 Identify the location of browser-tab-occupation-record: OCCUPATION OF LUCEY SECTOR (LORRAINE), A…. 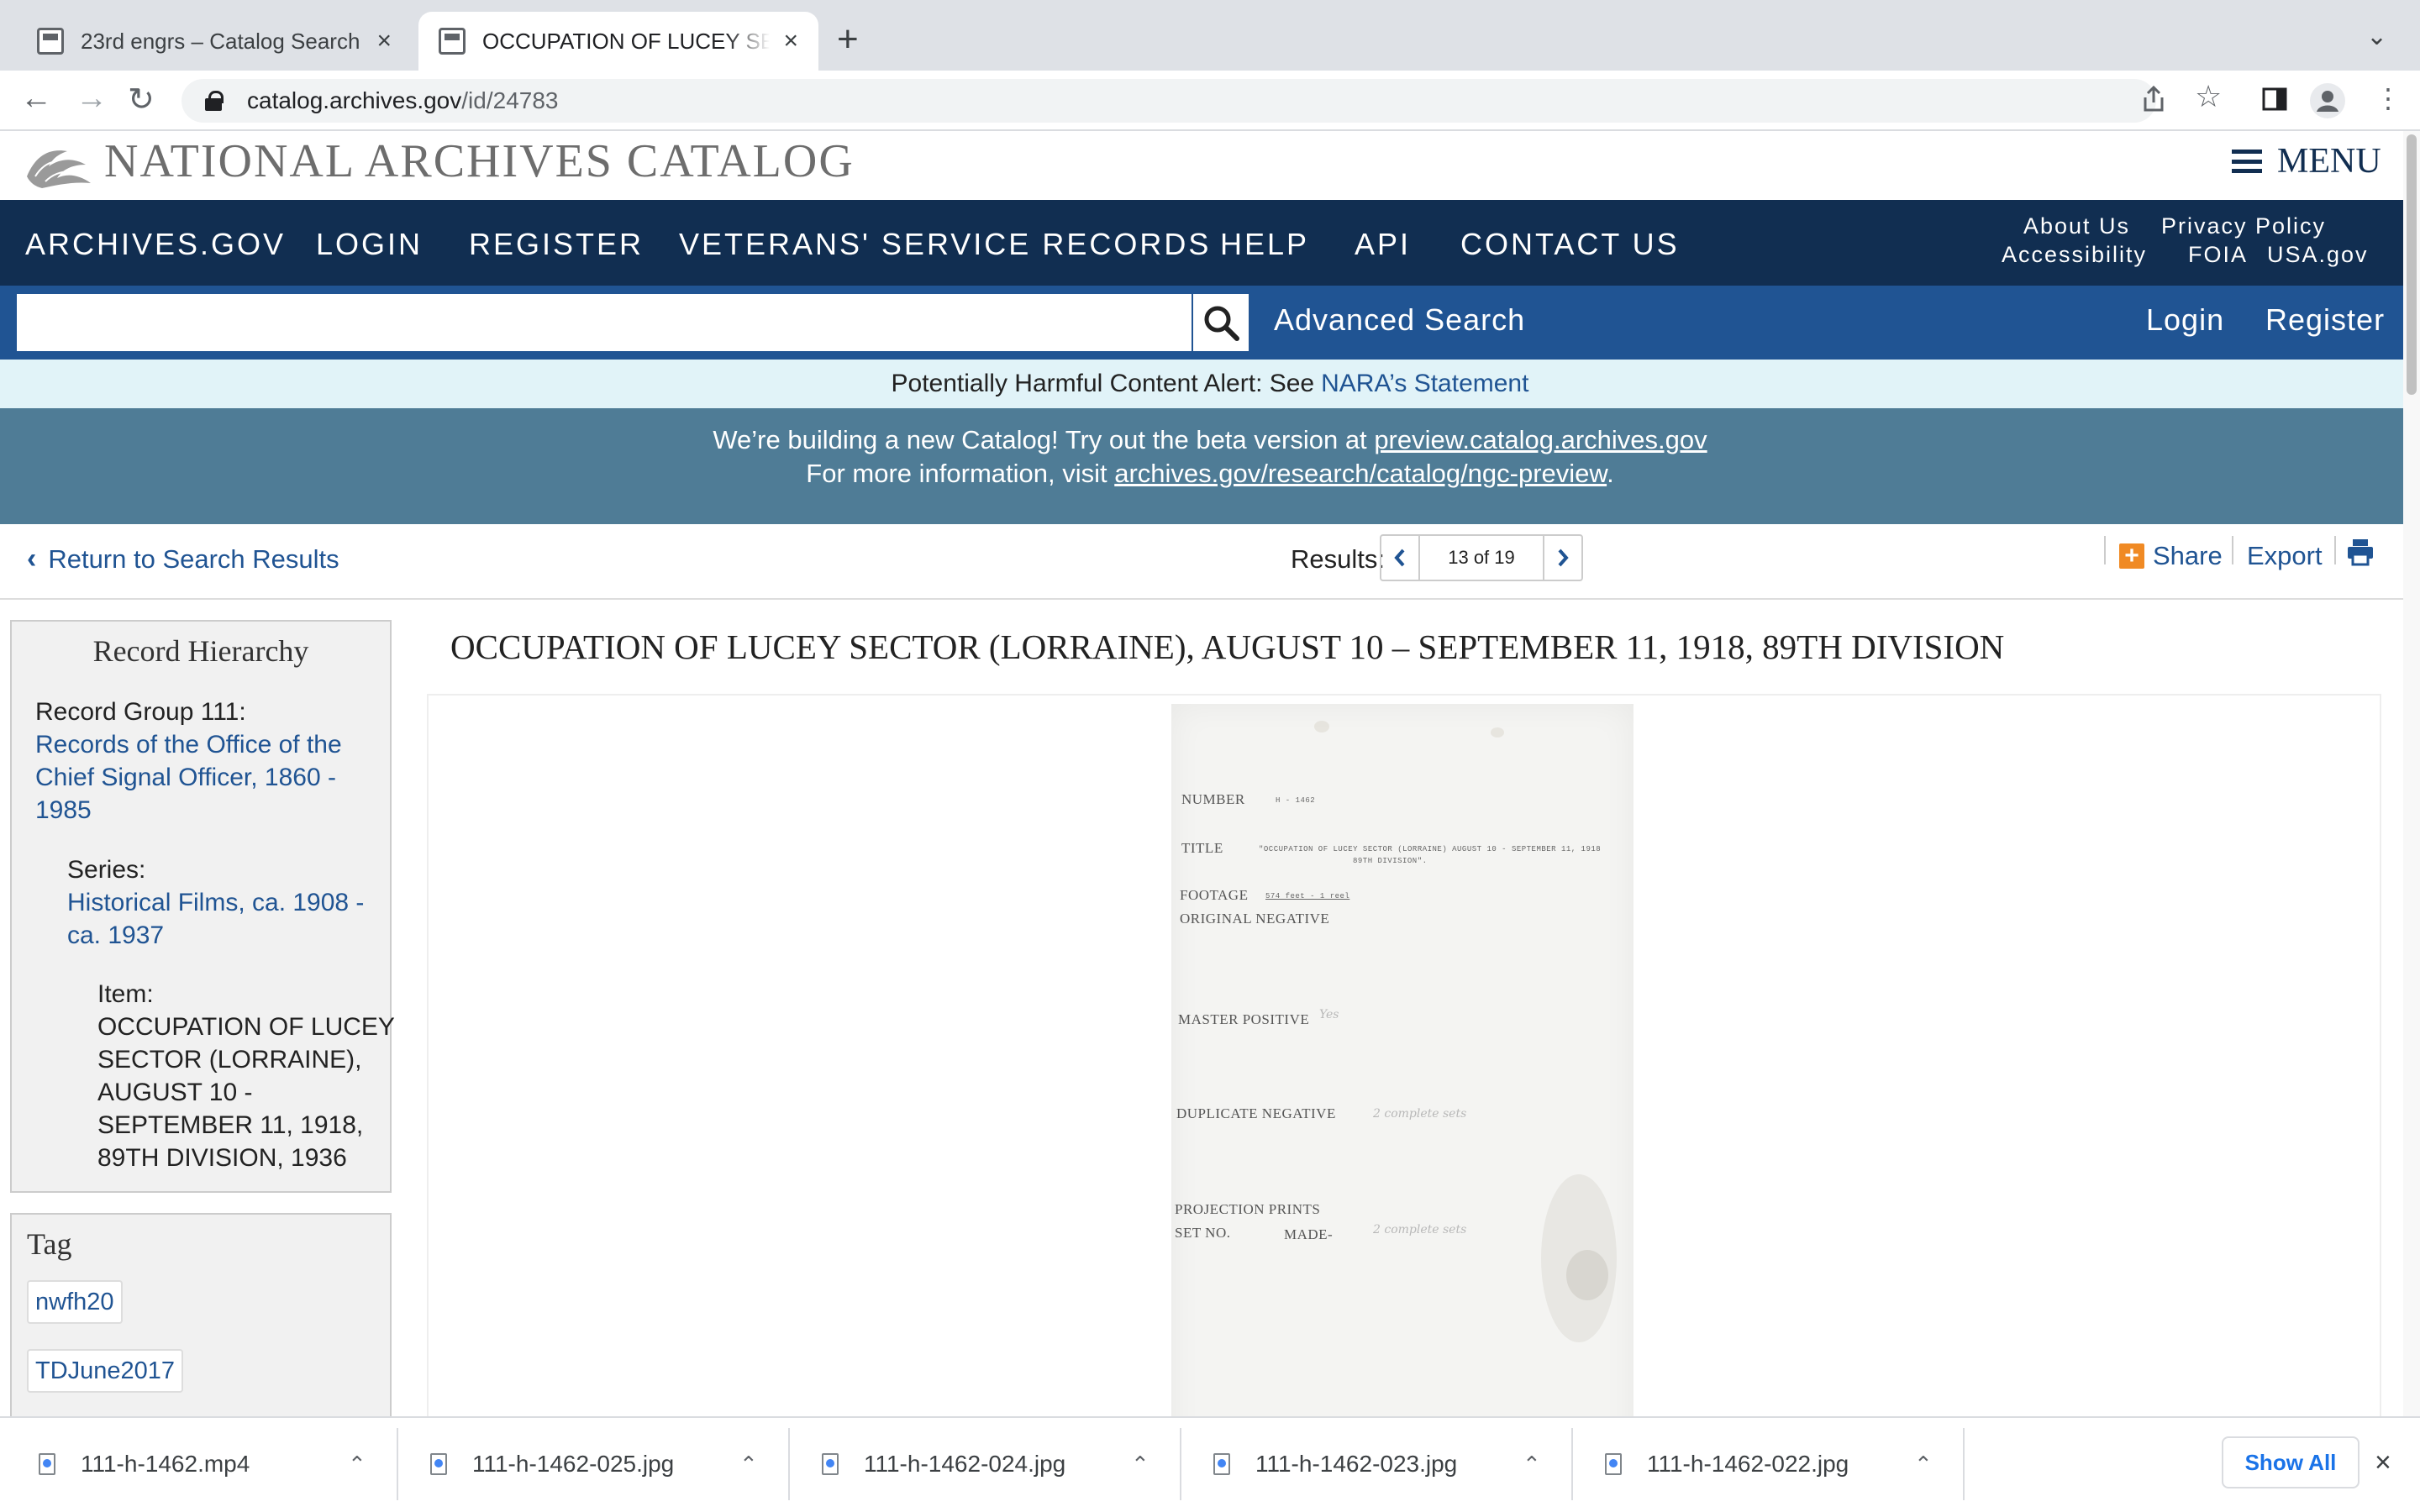
(618, 41).